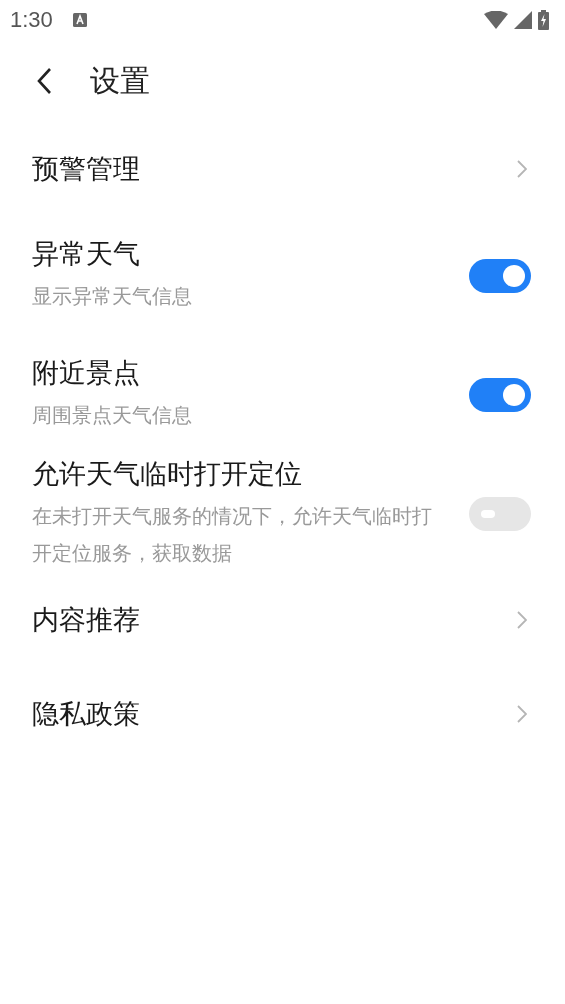  What do you see at coordinates (167, 473) in the screenshot?
I see `setting-title: 允许天气临时打开定位` at bounding box center [167, 473].